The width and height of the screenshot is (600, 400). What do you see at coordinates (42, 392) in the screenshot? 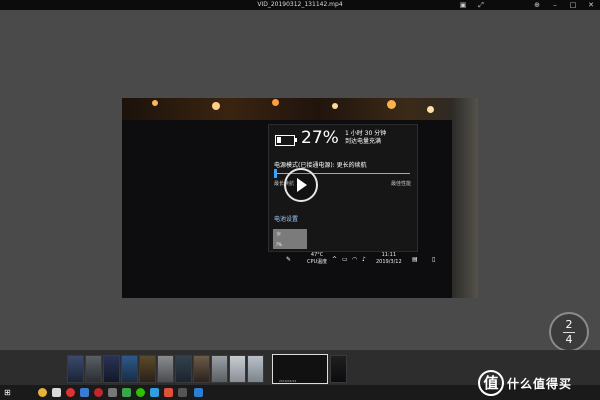
I see `chrome-icon` at bounding box center [42, 392].